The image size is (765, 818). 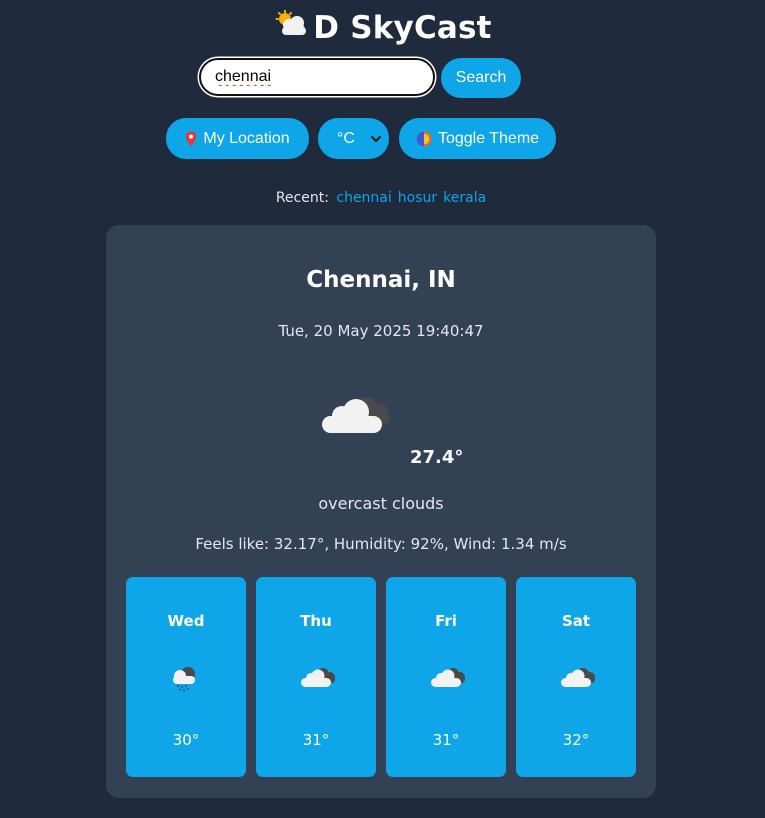 I want to click on unit-select-value: °C, so click(x=346, y=138).